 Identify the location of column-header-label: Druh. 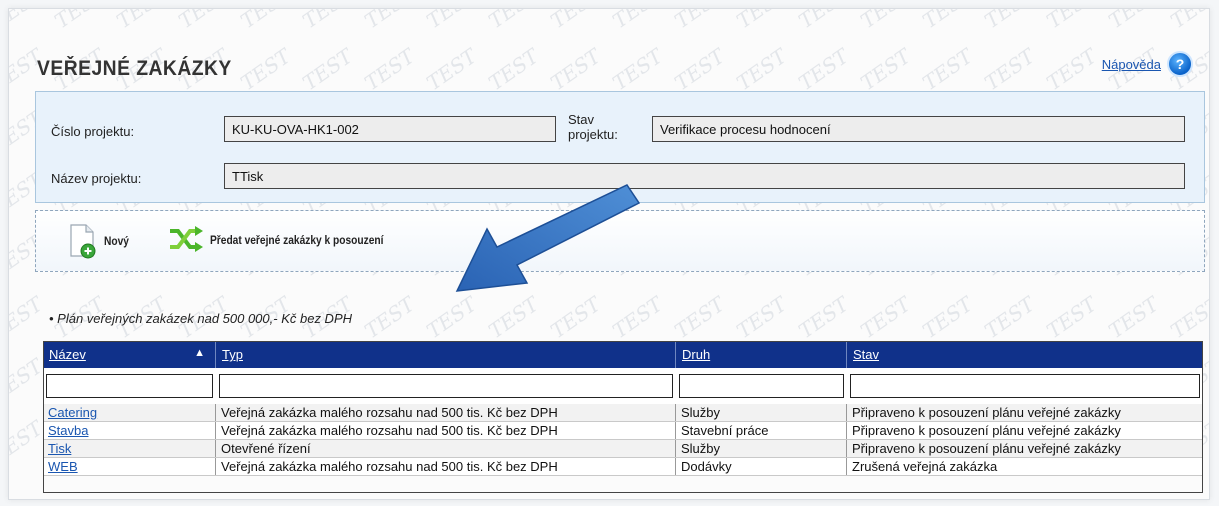
(696, 354).